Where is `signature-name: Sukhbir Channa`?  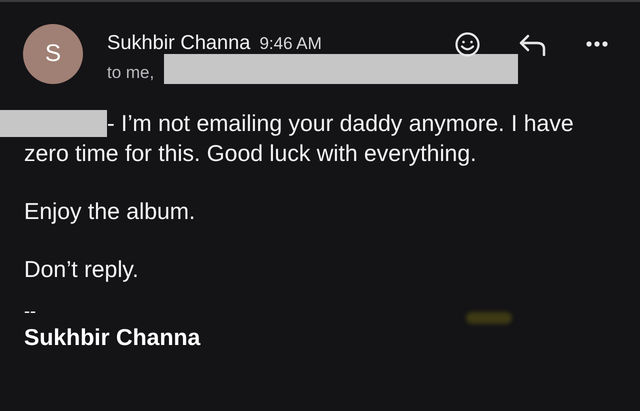 signature-name: Sukhbir Channa is located at coordinates (112, 337).